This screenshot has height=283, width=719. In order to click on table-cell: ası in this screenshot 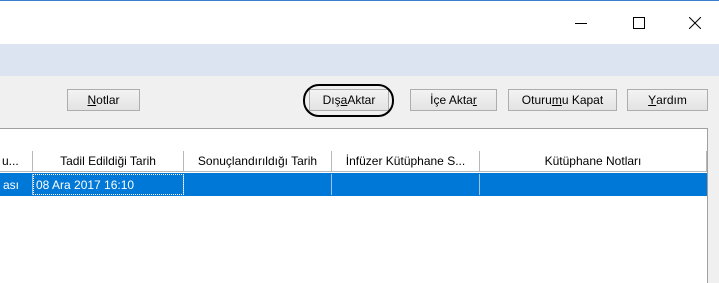, I will do `click(16, 184)`.